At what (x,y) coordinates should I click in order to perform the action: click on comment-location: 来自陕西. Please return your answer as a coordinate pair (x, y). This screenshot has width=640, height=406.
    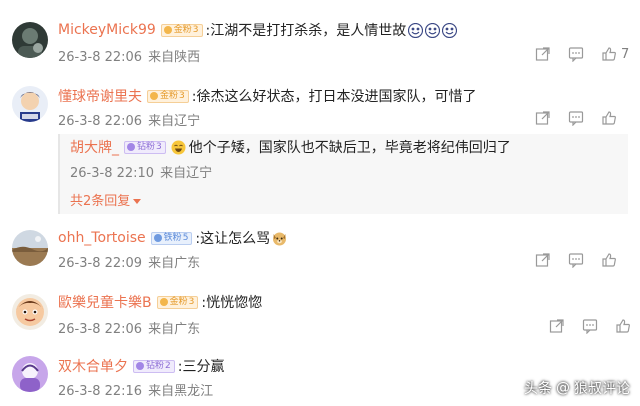
    Looking at the image, I should click on (174, 57).